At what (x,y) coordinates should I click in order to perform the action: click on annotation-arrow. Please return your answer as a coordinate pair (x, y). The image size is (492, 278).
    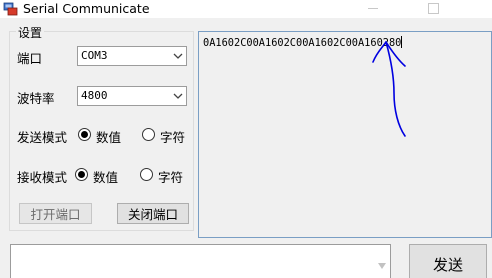
    Looking at the image, I should click on (389, 89).